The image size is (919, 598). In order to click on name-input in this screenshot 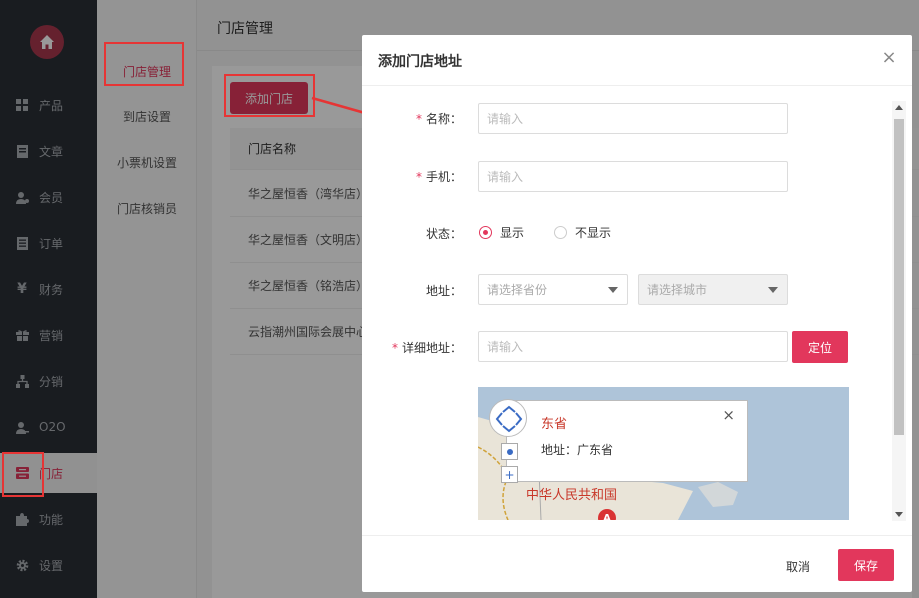, I will do `click(633, 118)`.